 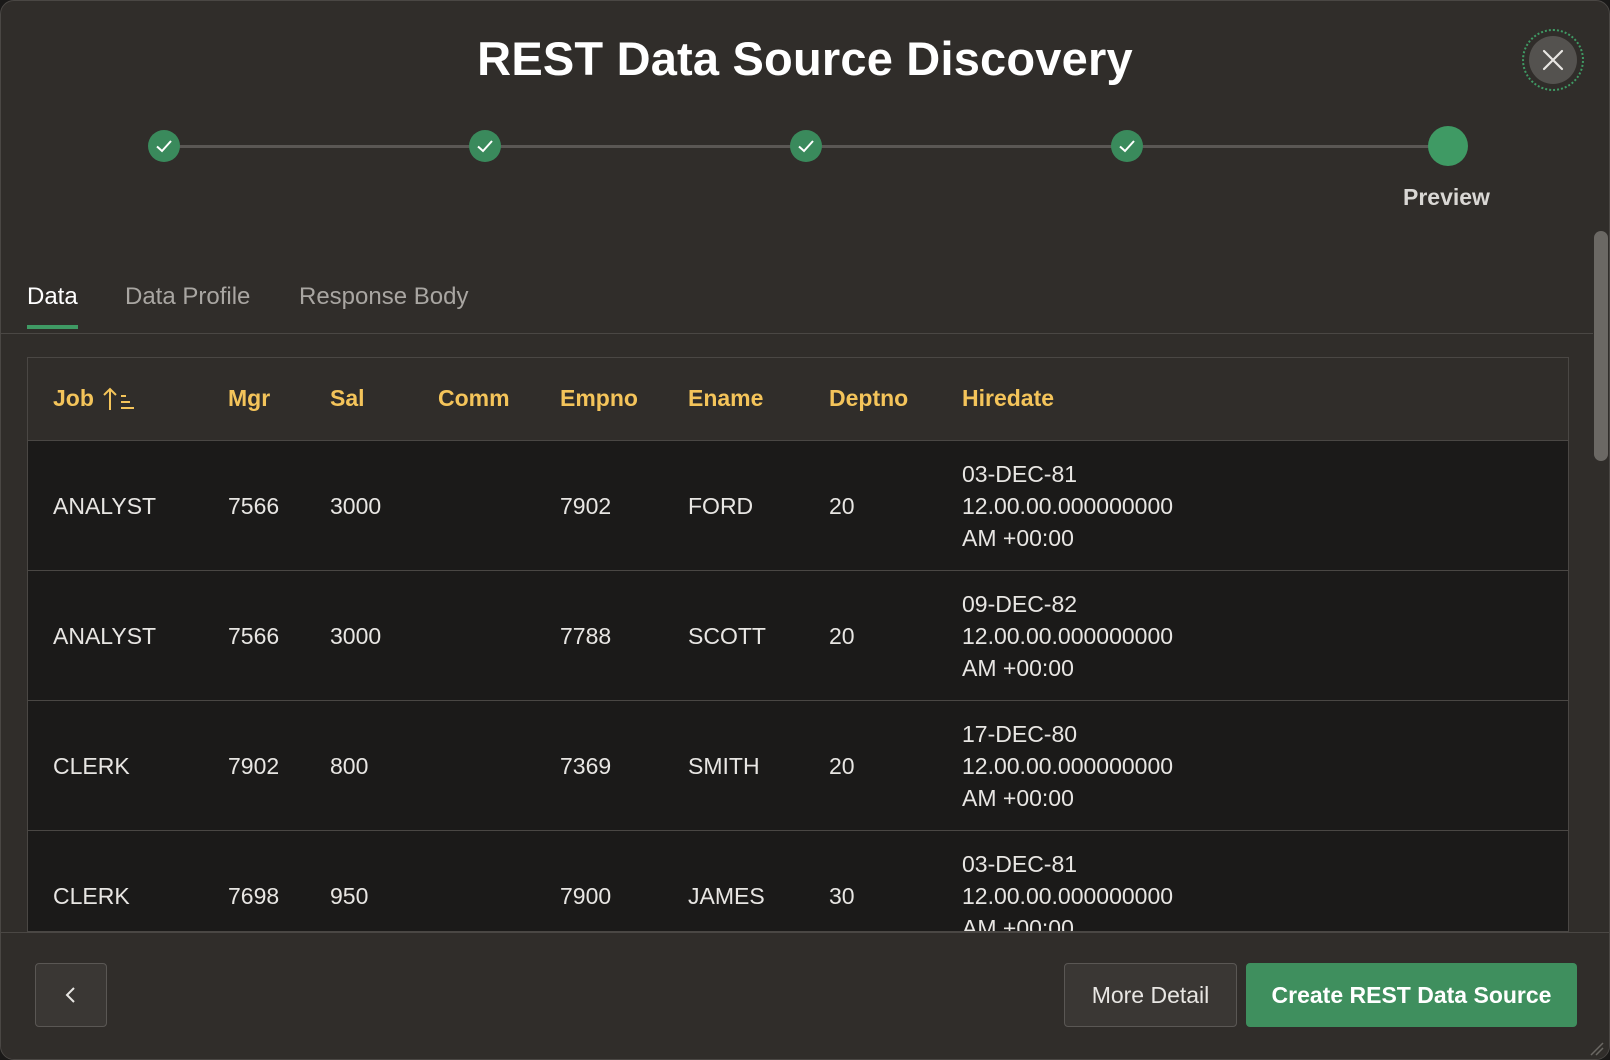 What do you see at coordinates (1411, 995) in the screenshot?
I see `create-rest-data-source-button: Create REST Data Source` at bounding box center [1411, 995].